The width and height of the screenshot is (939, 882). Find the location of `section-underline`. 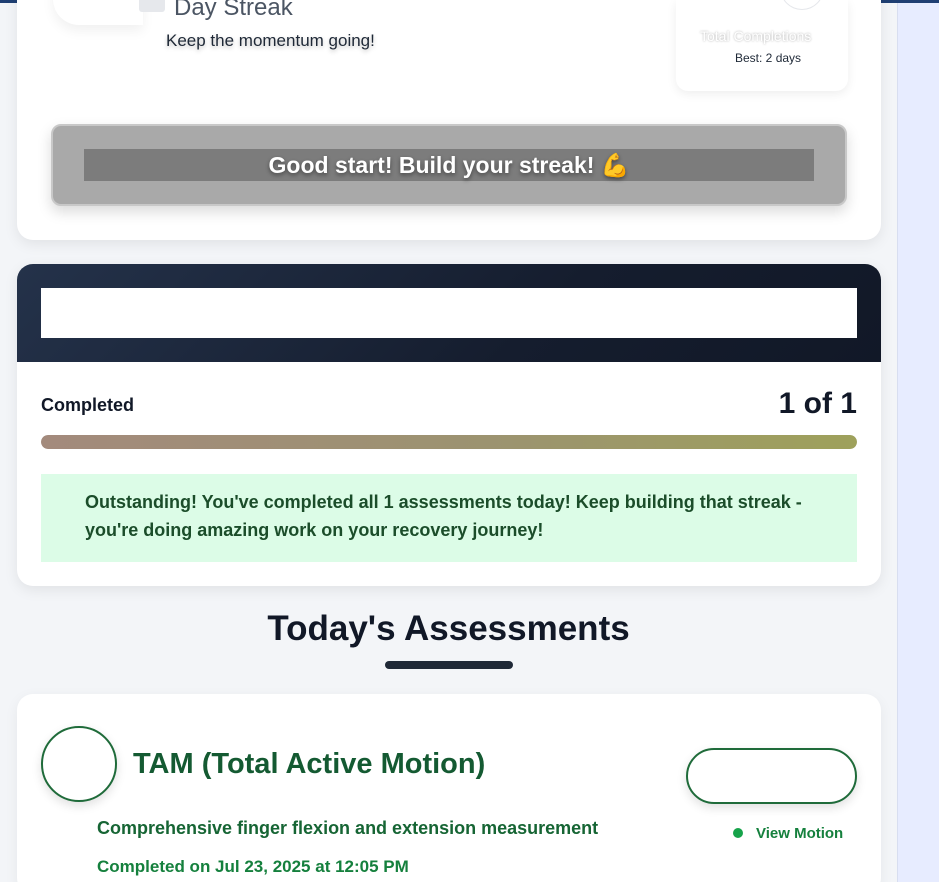

section-underline is located at coordinates (449, 665).